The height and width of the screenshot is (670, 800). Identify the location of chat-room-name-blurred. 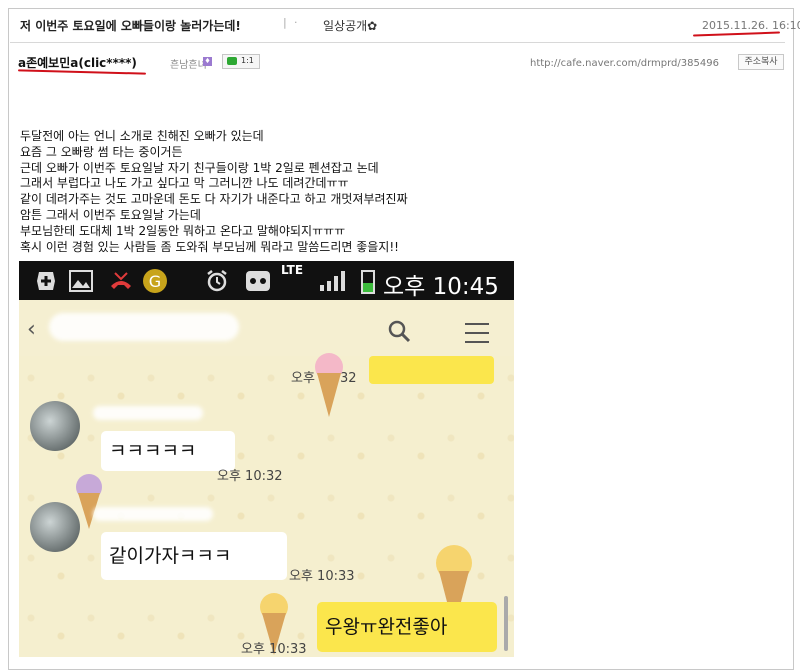
(144, 327).